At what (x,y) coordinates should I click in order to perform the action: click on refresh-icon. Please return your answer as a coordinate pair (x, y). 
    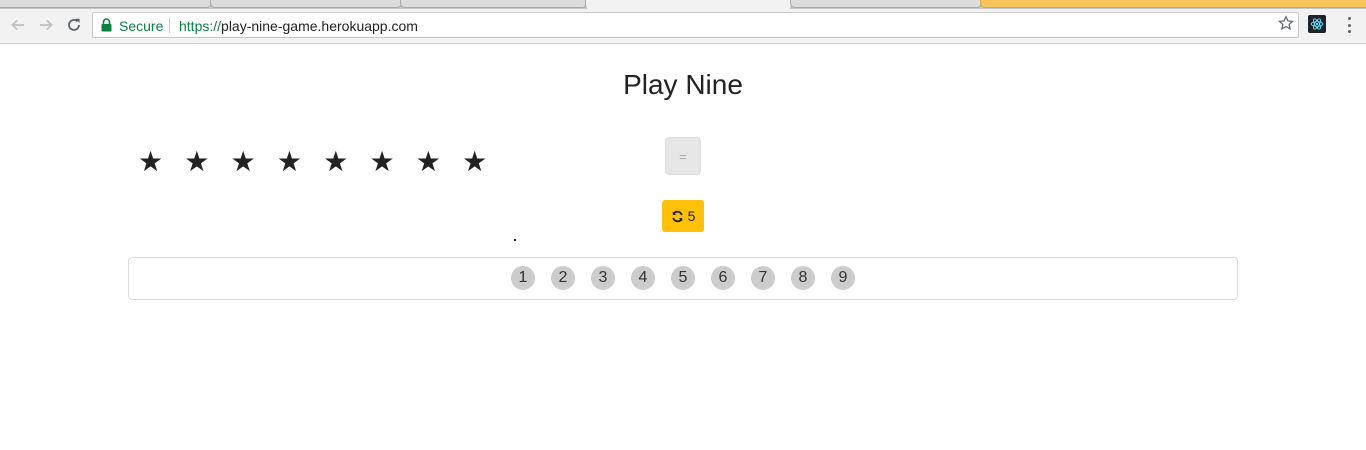
    Looking at the image, I should click on (677, 216).